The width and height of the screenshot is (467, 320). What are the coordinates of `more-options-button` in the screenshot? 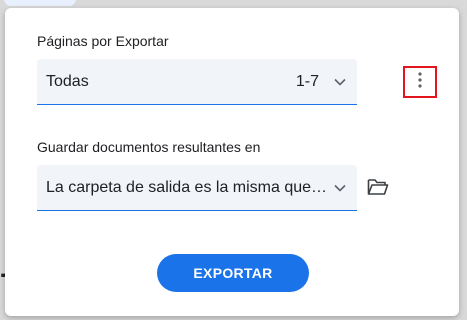 It's located at (420, 82).